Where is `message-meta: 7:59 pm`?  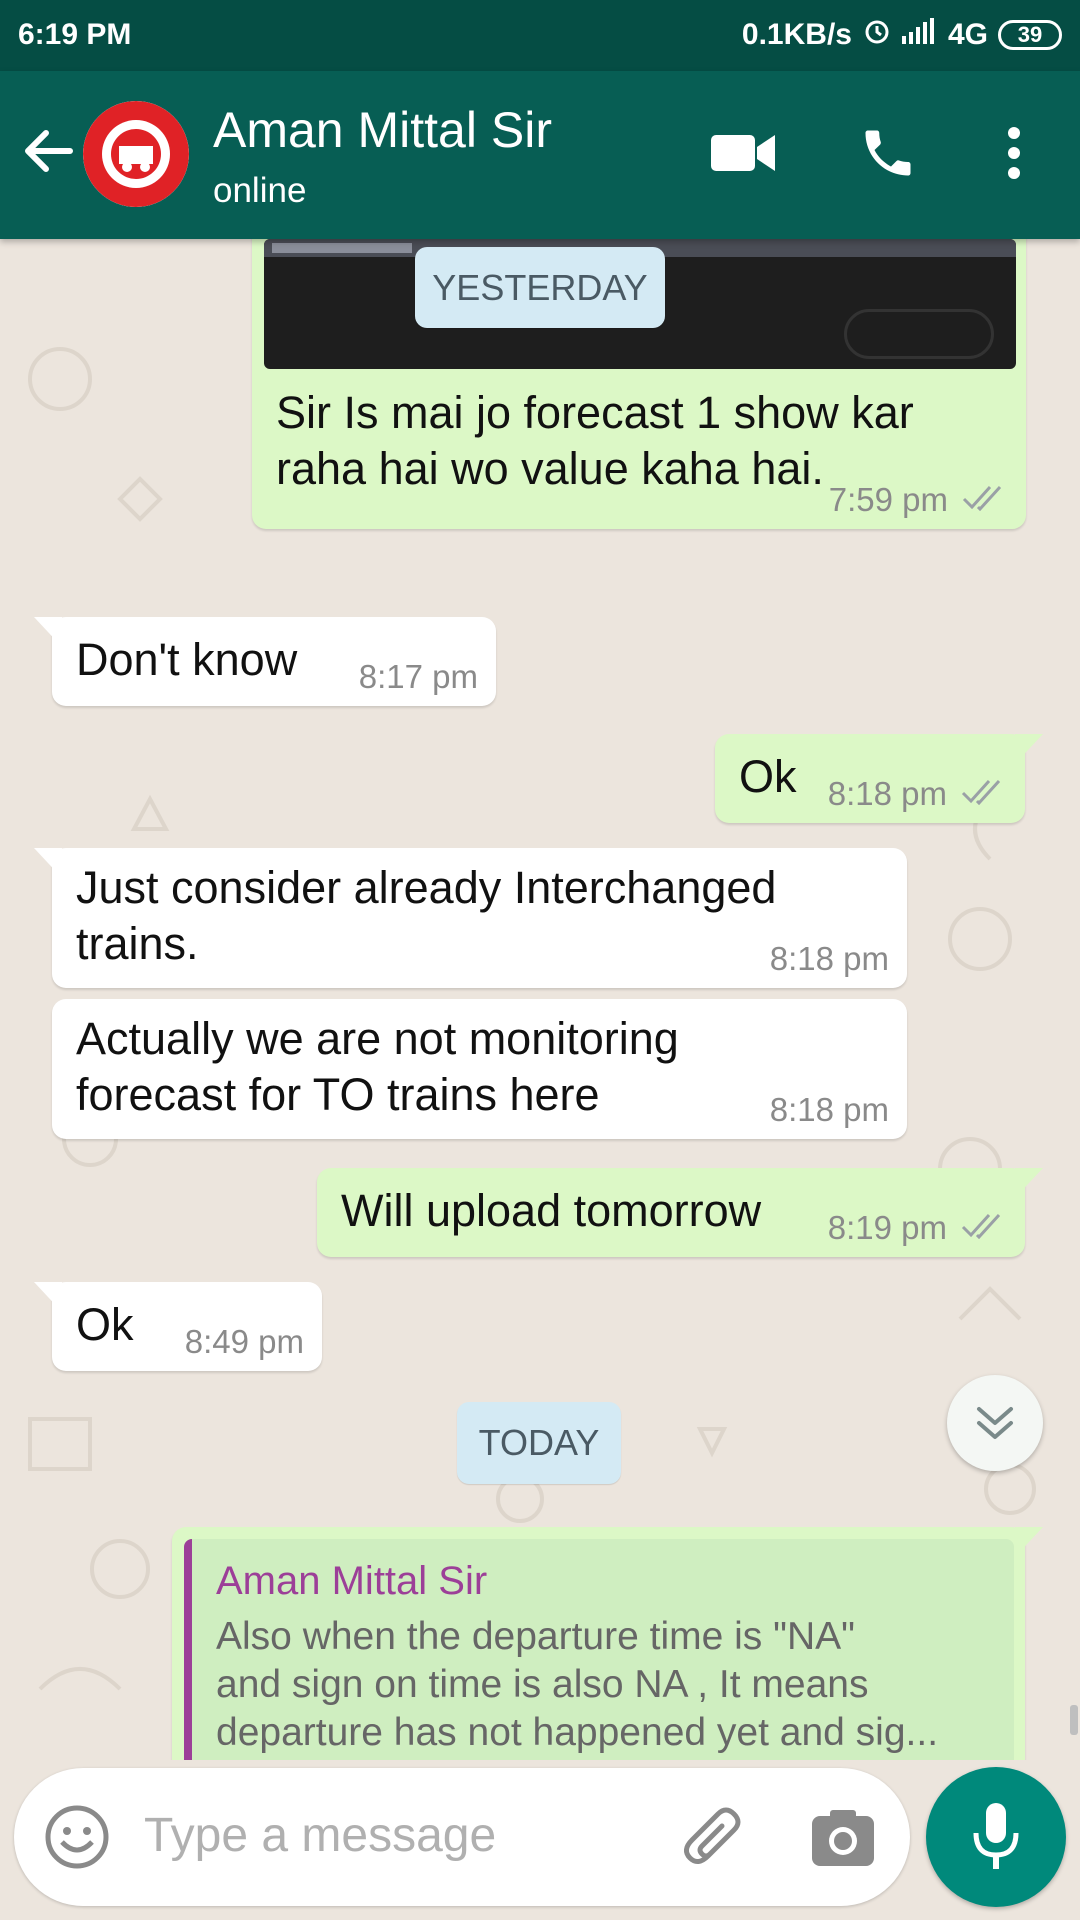 message-meta: 7:59 pm is located at coordinates (918, 500).